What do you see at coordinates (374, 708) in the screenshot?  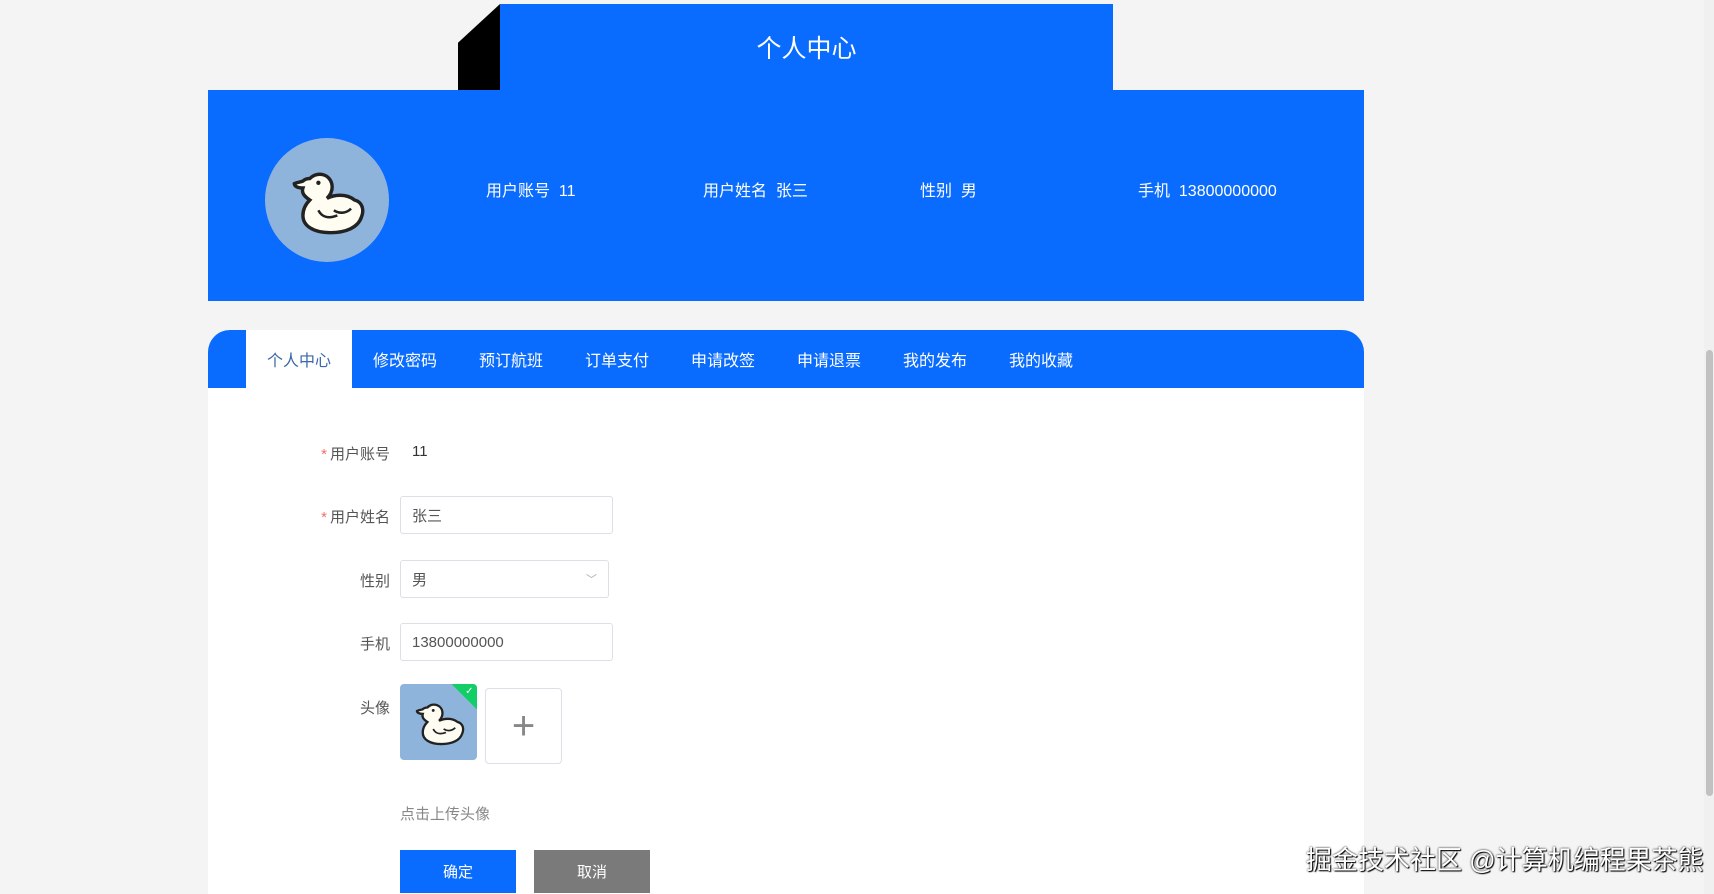 I see `avatar-field-label: 头像` at bounding box center [374, 708].